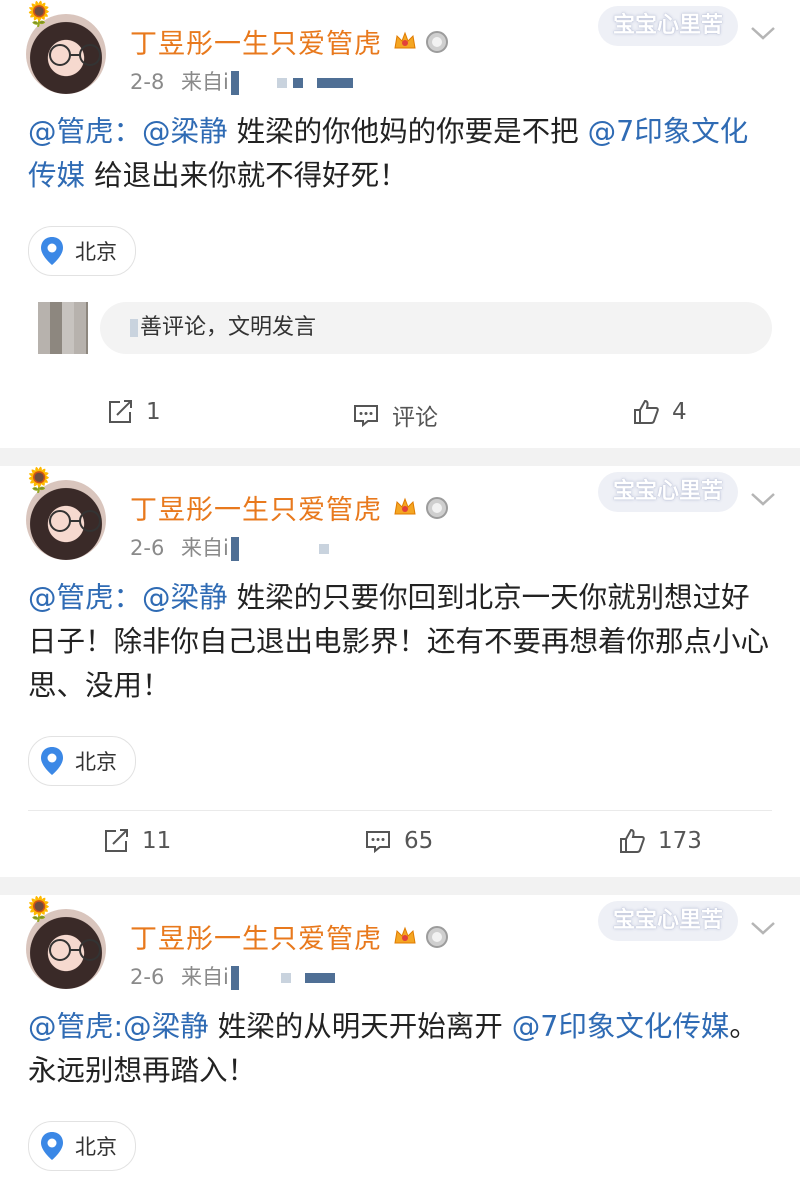 The image size is (800, 1191). What do you see at coordinates (398, 841) in the screenshot?
I see `comment-button: 65` at bounding box center [398, 841].